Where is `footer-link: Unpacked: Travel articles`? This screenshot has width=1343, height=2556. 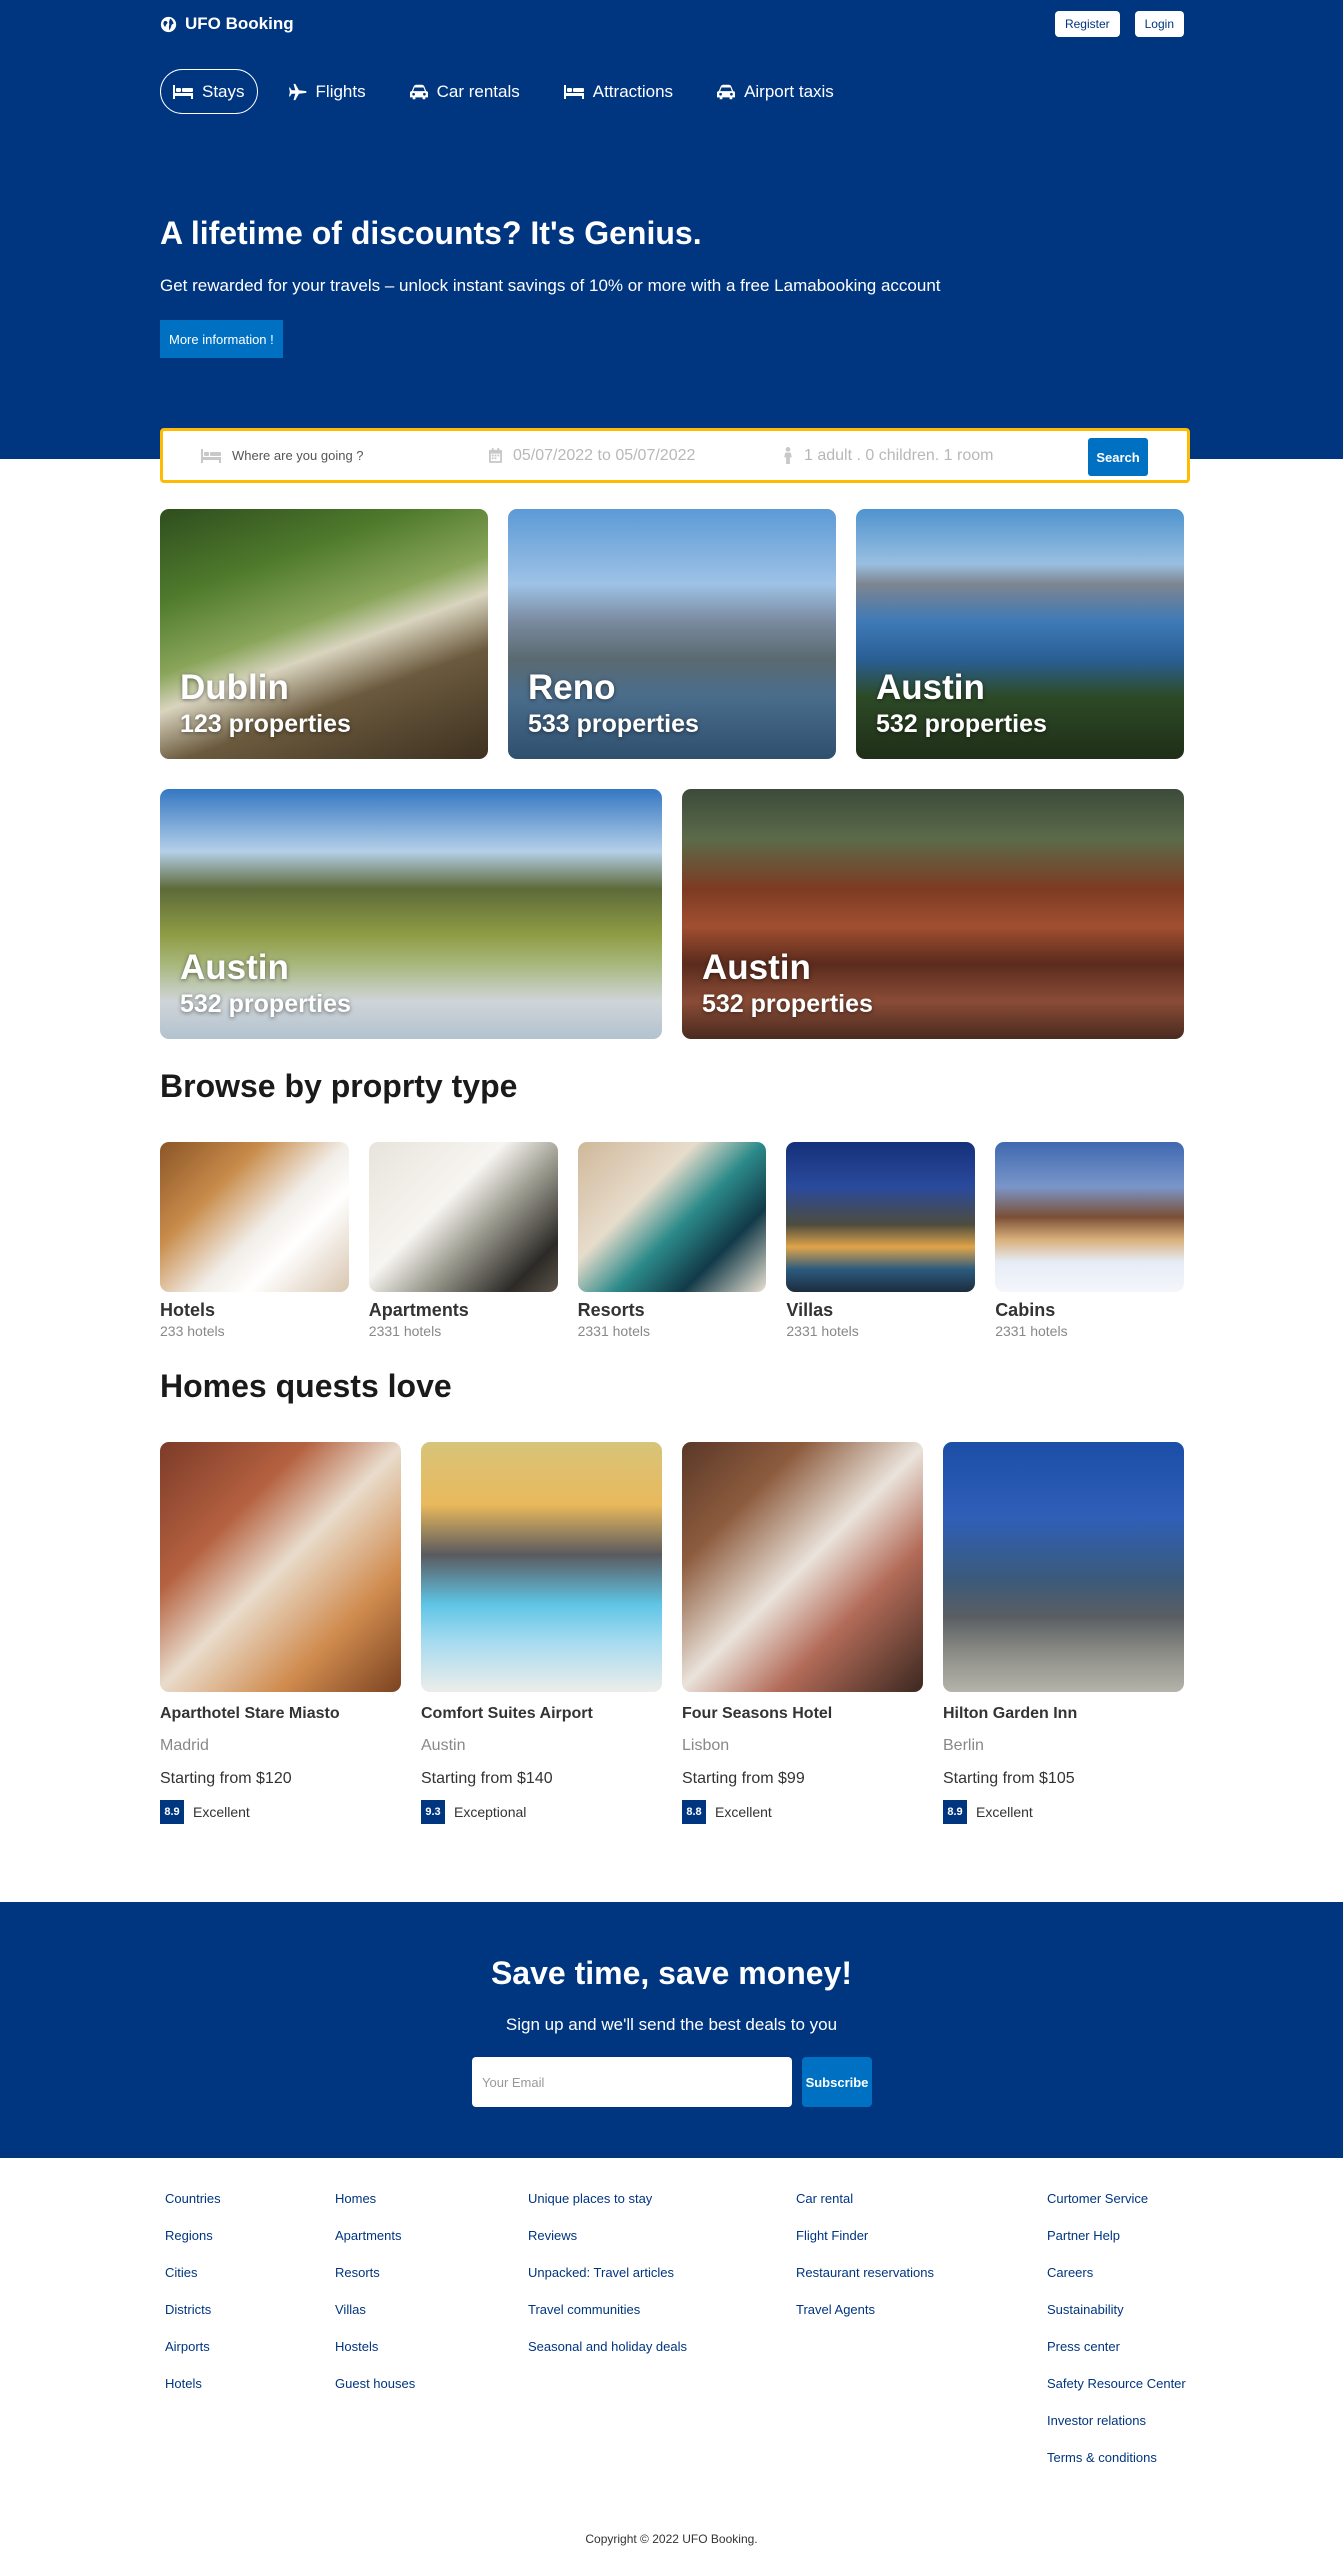 footer-link: Unpacked: Travel articles is located at coordinates (607, 2283).